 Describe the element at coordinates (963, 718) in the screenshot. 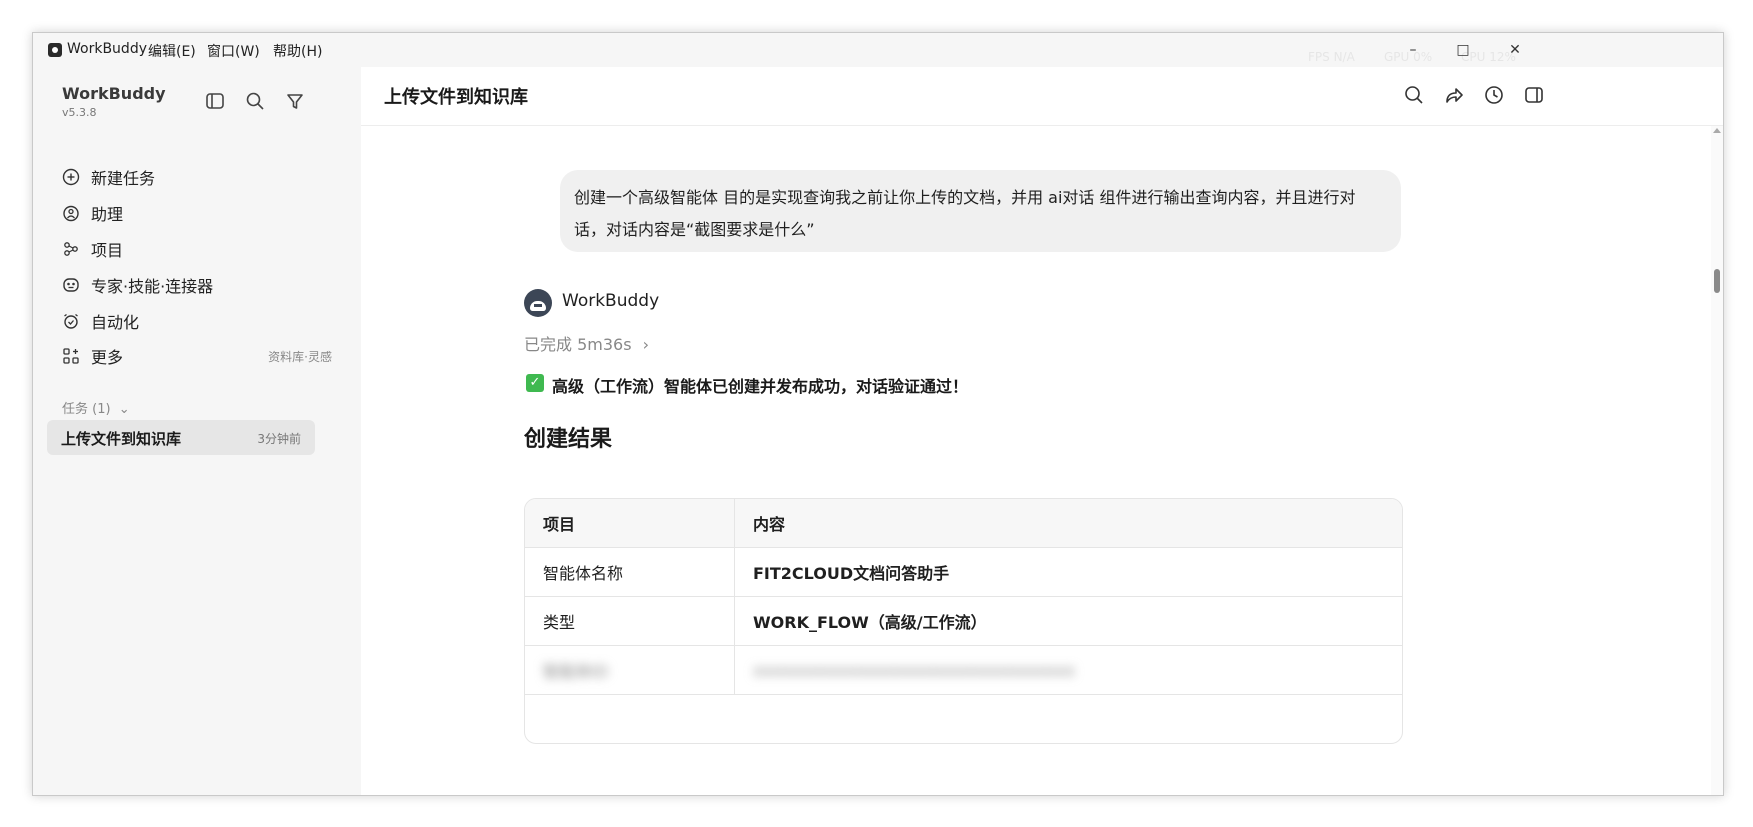

I see `table-row` at that location.